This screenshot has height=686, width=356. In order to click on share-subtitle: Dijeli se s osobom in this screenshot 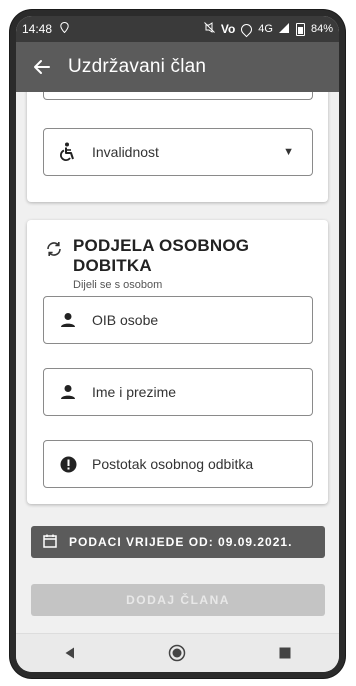, I will do `click(118, 285)`.